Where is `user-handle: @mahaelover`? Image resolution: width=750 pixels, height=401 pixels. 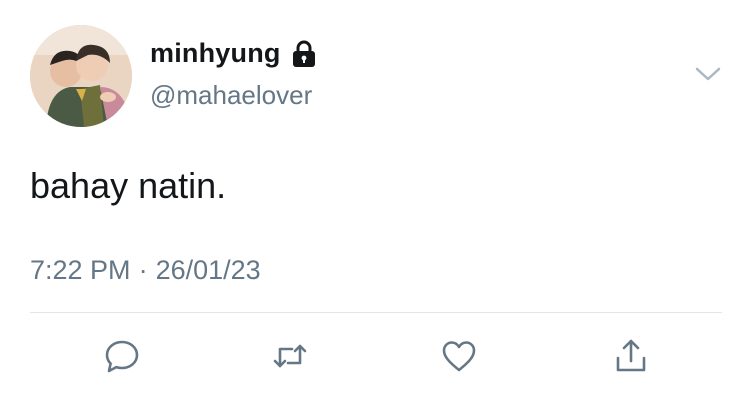
user-handle: @mahaelover is located at coordinates (231, 95).